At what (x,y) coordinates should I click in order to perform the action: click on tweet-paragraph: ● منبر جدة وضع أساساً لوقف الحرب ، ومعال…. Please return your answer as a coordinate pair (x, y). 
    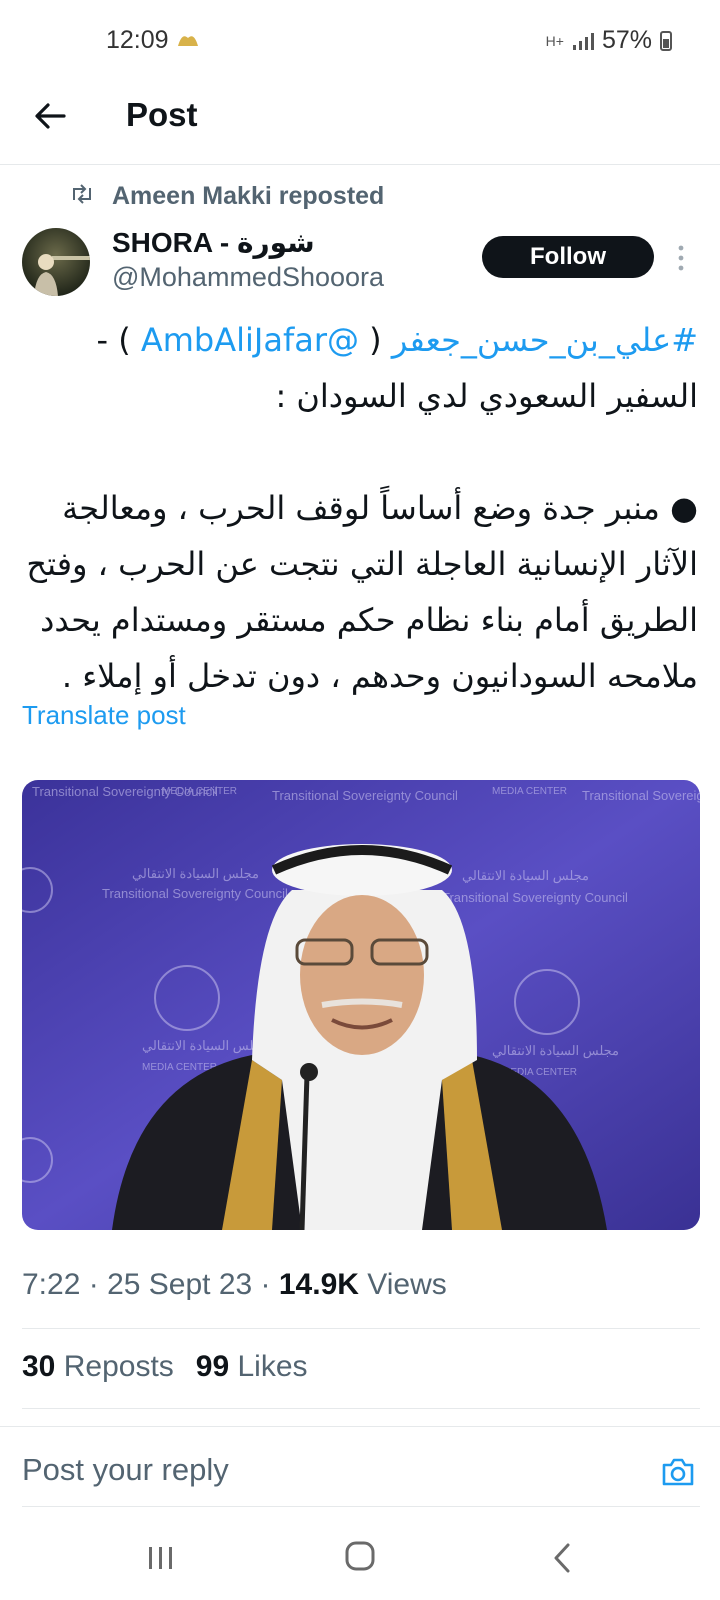
    Looking at the image, I should click on (362, 592).